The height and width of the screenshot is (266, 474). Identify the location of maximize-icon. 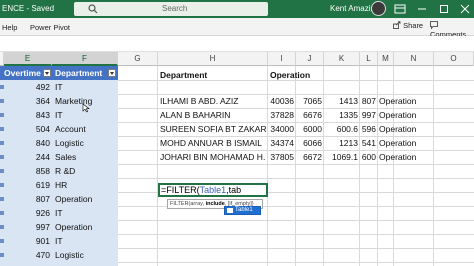
(444, 9).